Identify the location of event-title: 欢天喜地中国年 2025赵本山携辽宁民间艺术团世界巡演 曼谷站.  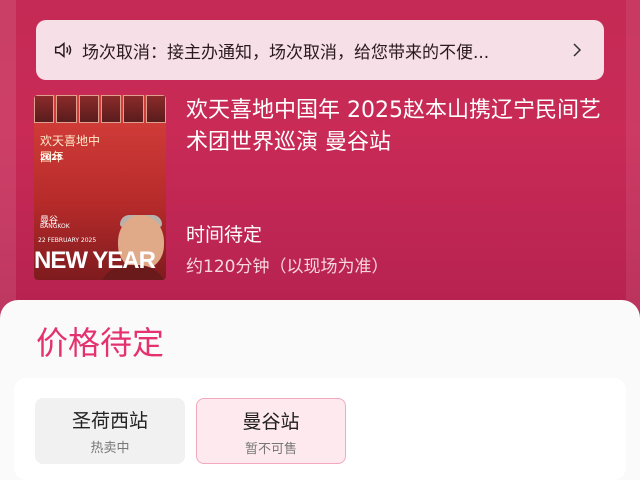
(393, 126).